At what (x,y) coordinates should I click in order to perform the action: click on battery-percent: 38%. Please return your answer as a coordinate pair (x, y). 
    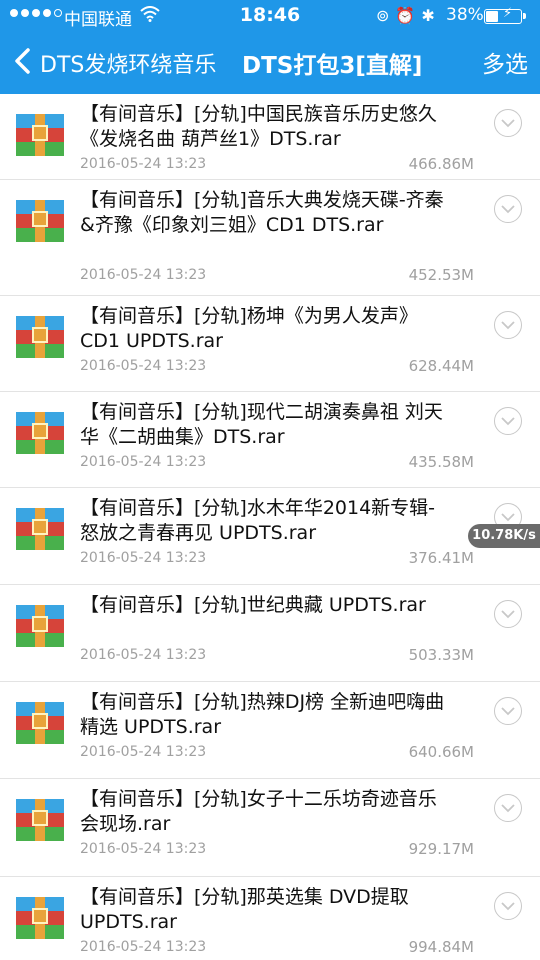
    Looking at the image, I should click on (465, 15).